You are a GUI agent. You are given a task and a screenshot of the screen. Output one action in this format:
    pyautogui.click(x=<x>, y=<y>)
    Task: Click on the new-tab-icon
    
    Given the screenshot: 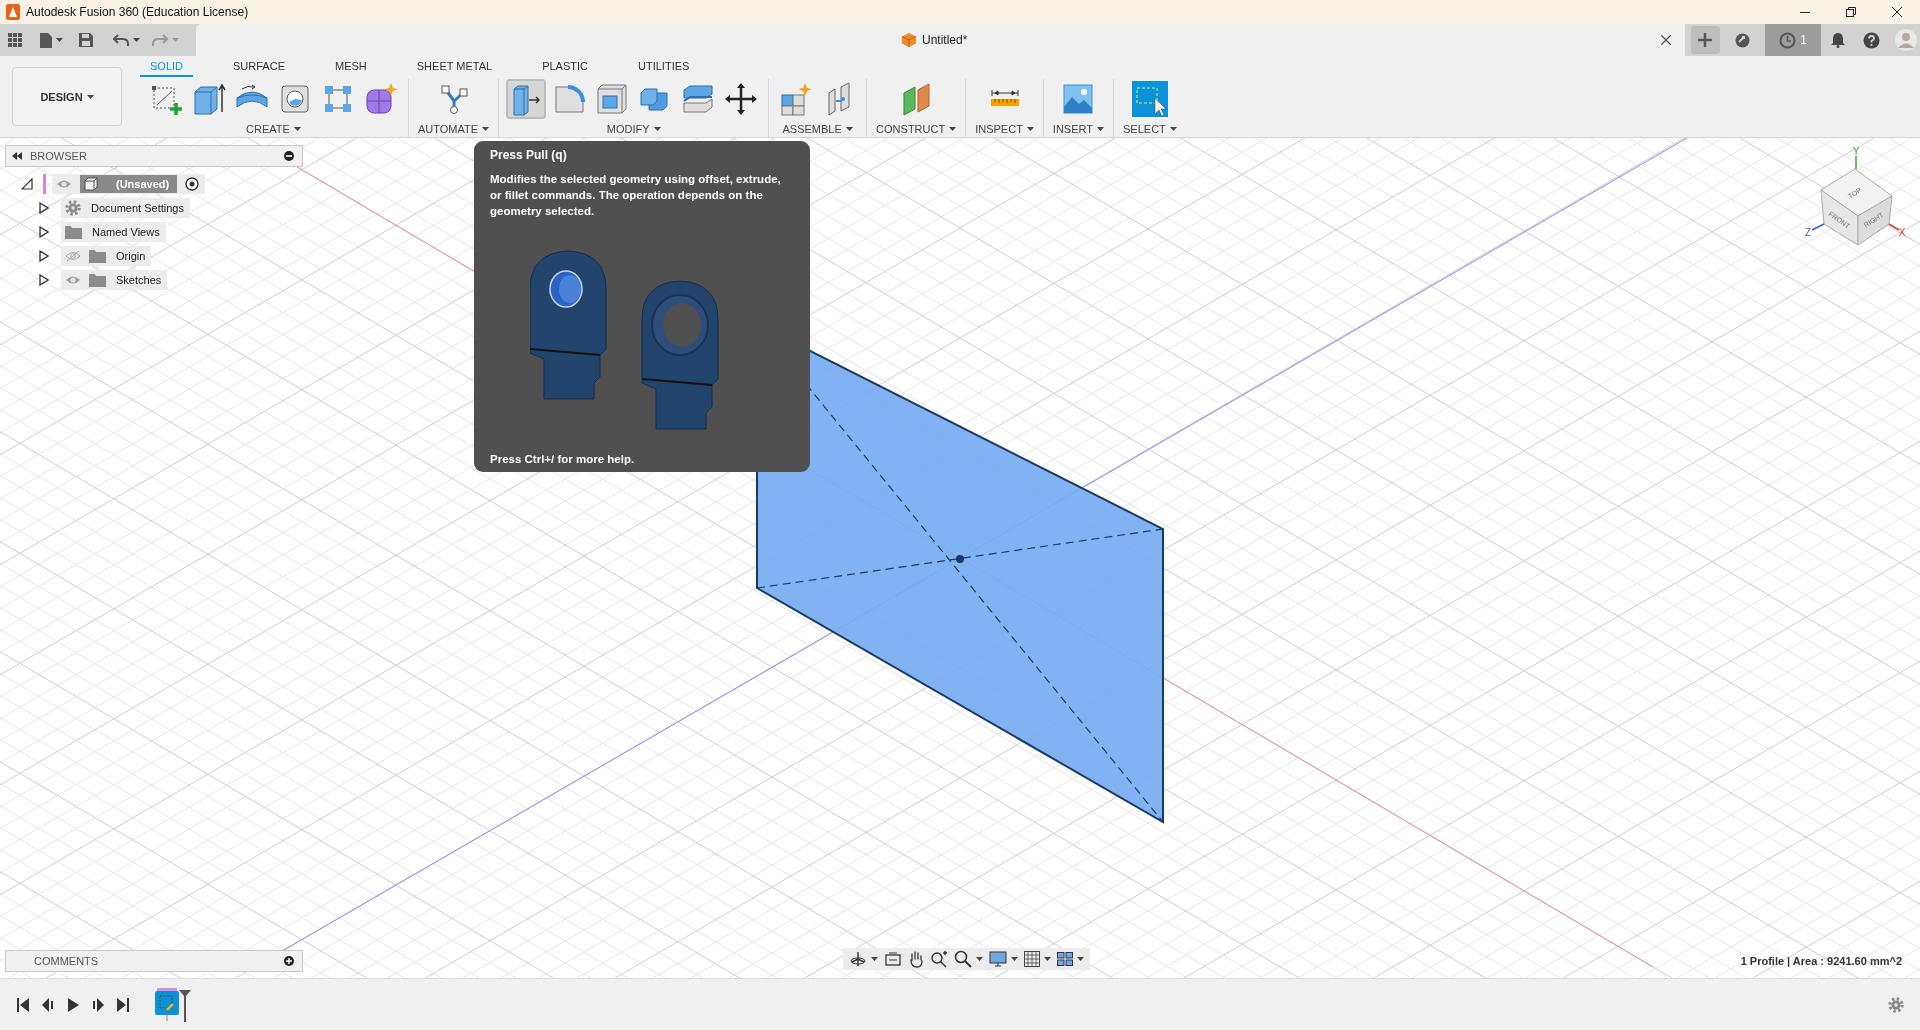 What is the action you would take?
    pyautogui.click(x=1705, y=40)
    